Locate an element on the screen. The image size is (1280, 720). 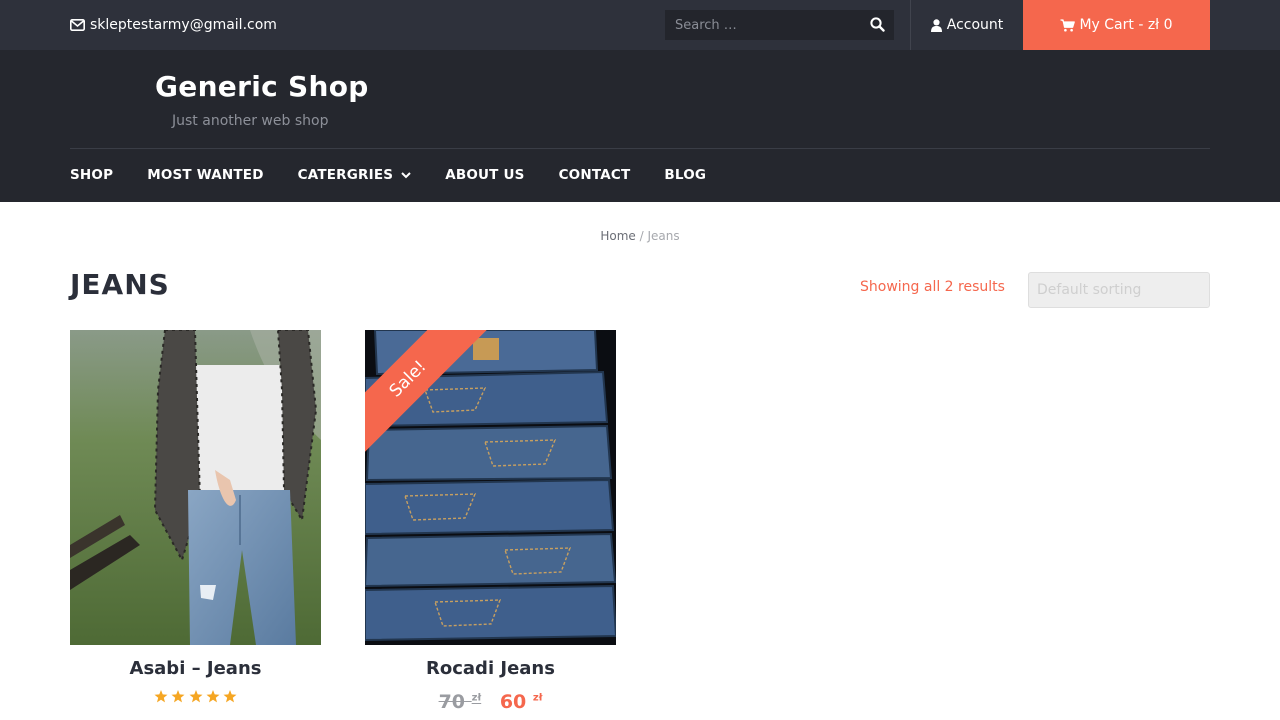
sort-dropdown: Default sorting is located at coordinates (1119, 290).